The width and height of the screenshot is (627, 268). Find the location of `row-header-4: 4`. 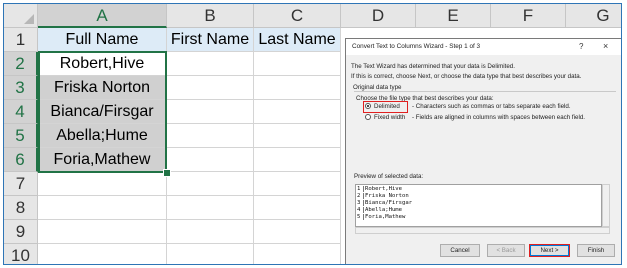

row-header-4: 4 is located at coordinates (21, 112).